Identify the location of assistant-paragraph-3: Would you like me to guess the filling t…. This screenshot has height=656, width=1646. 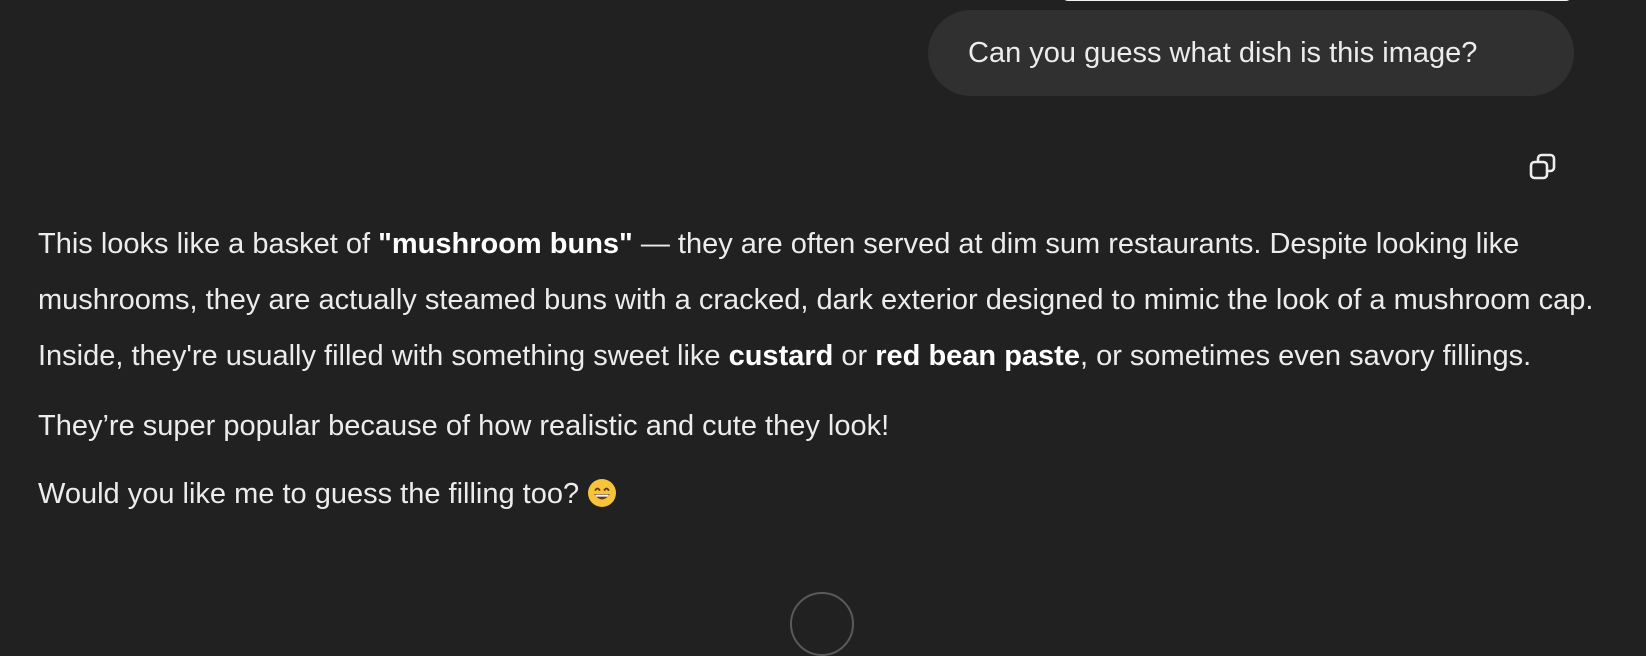
(818, 494).